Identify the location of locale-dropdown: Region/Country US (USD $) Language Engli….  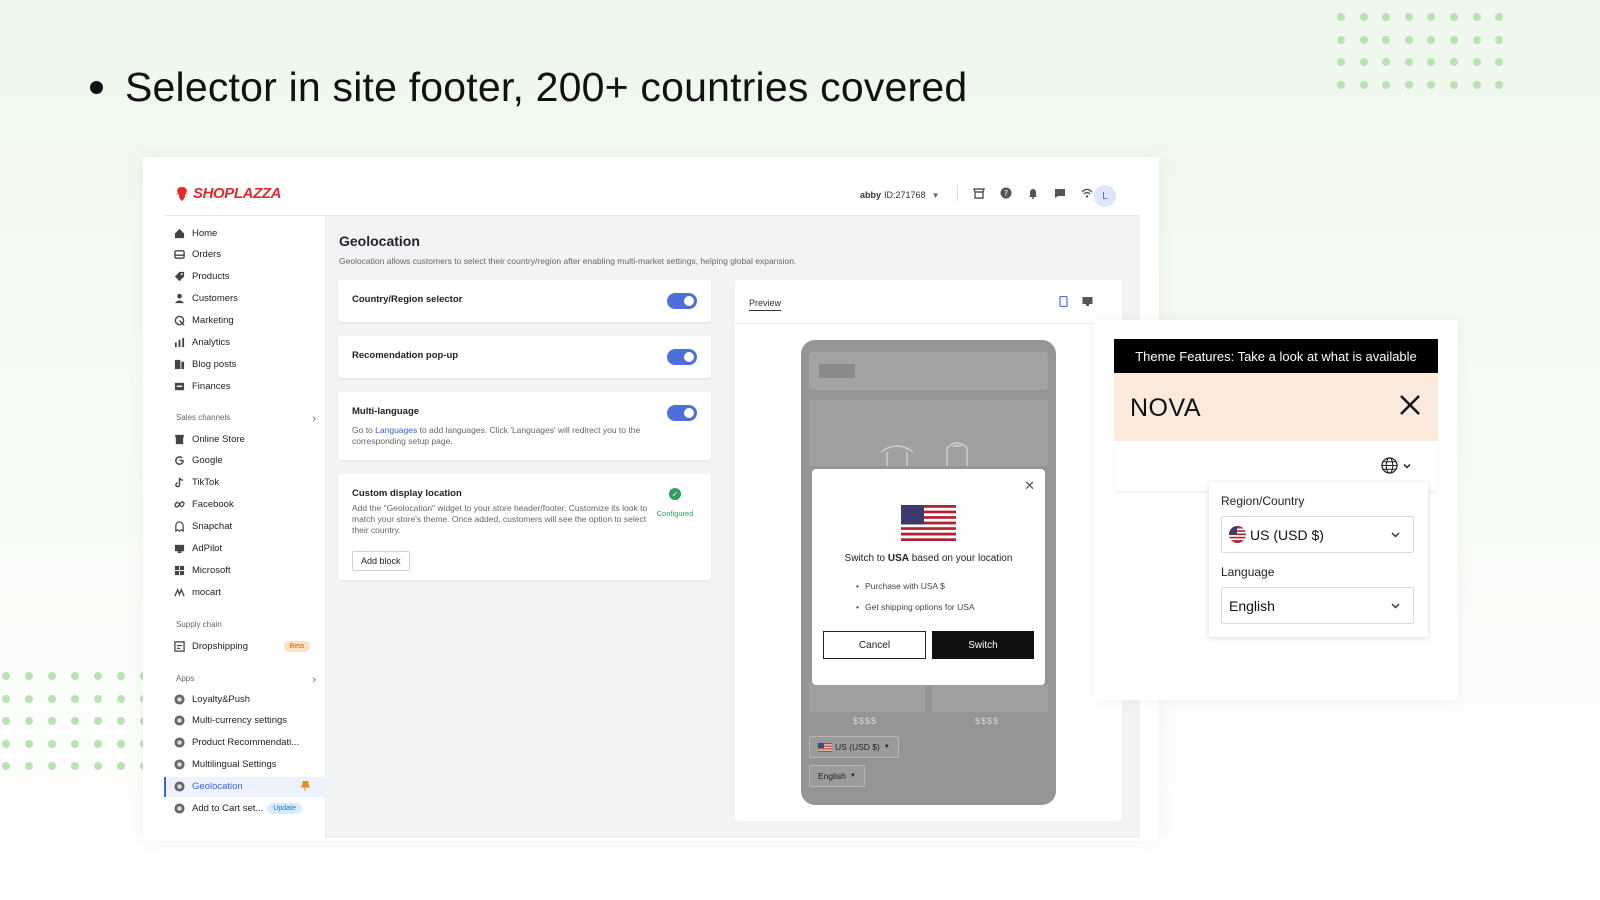
(1318, 559).